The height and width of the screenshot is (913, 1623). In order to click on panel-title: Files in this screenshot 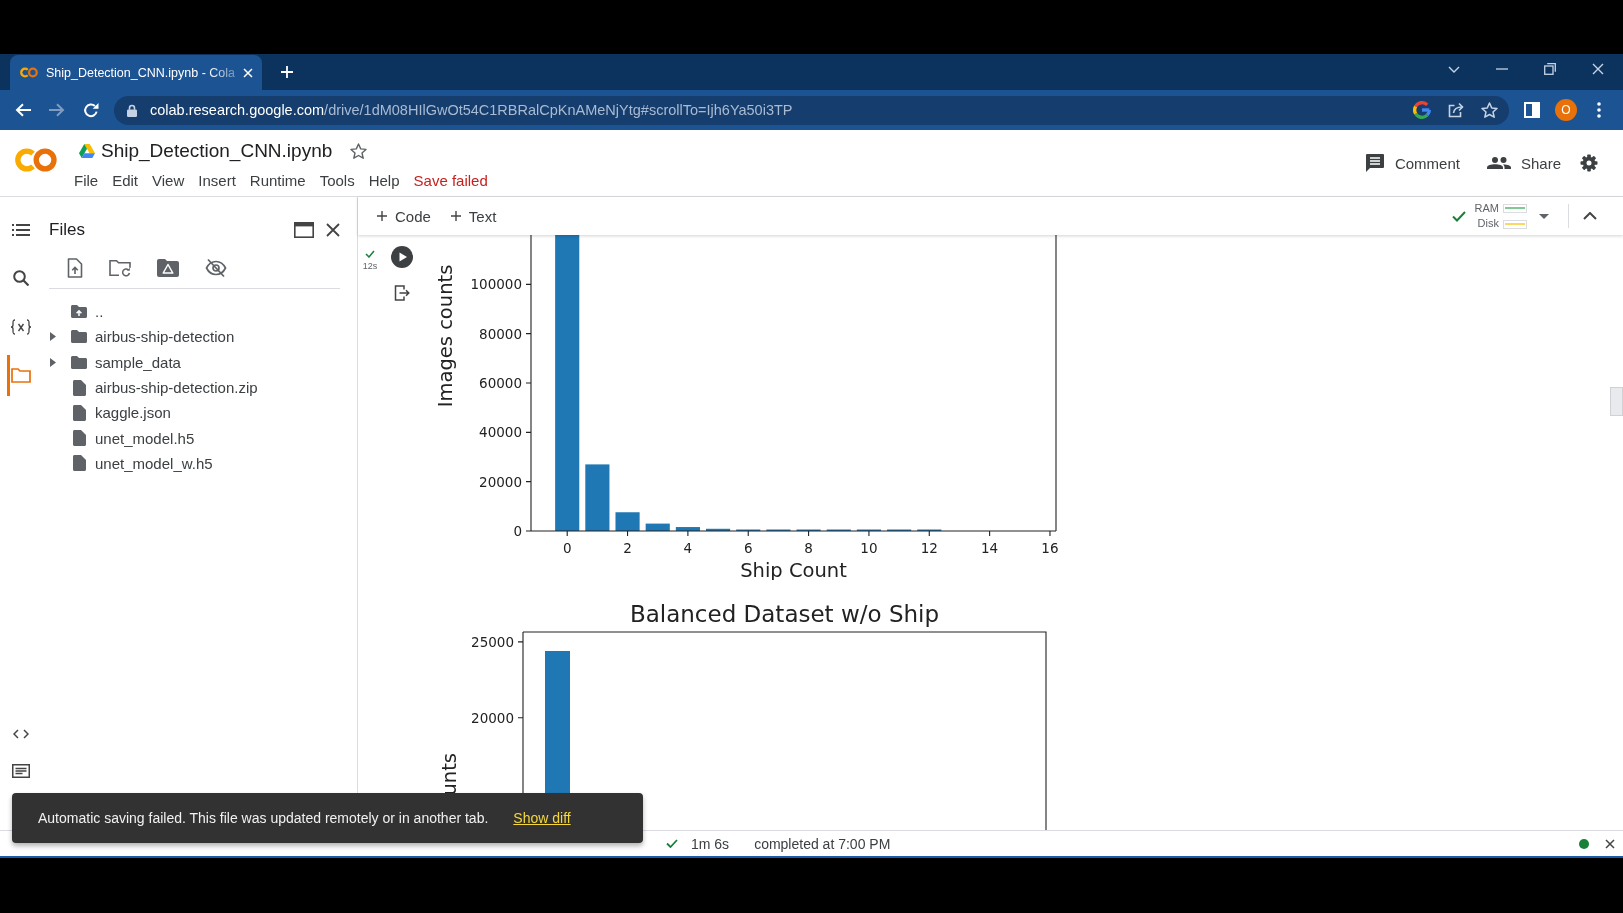, I will do `click(67, 230)`.